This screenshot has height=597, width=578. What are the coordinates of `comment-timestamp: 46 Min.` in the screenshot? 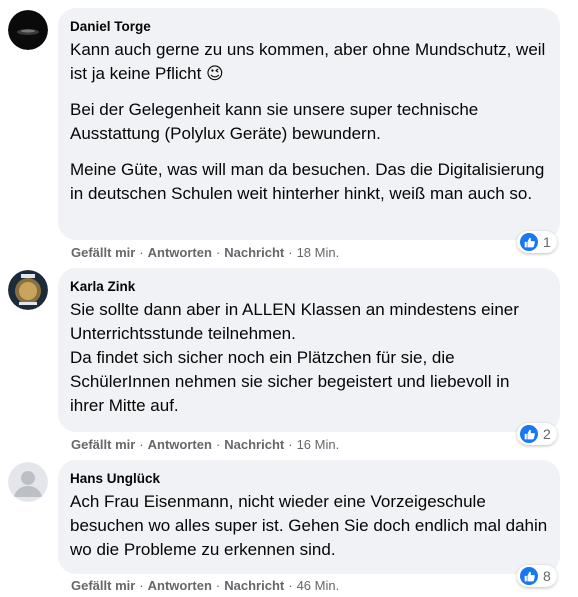 It's located at (318, 585).